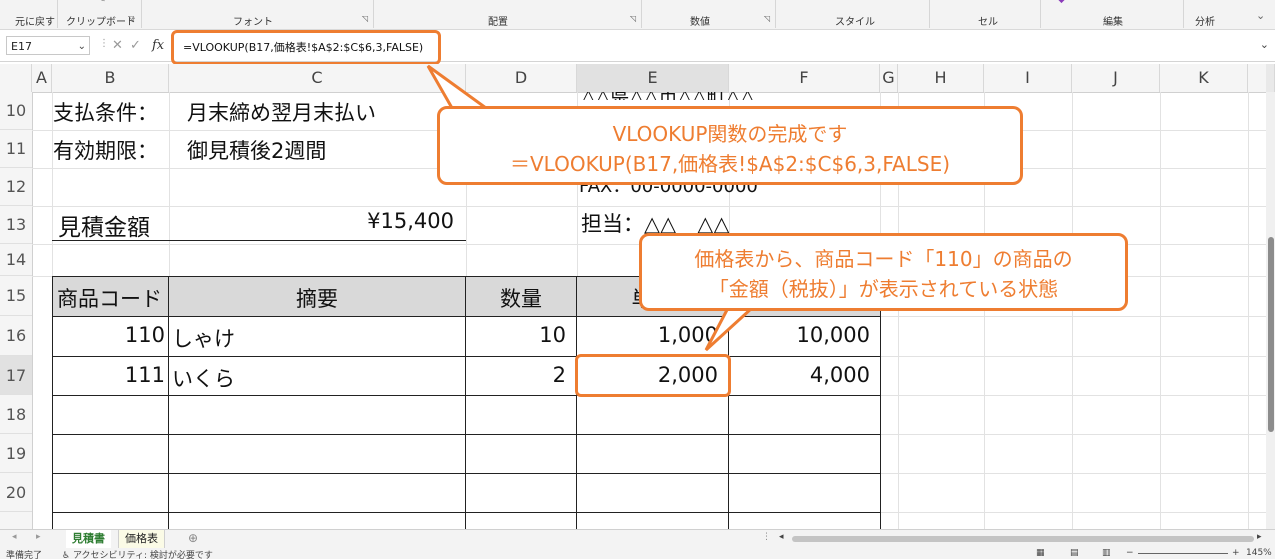 Image resolution: width=1275 pixels, height=559 pixels. I want to click on result-callout-line2: 「金額（税抜）」が表示されている状態, so click(883, 289).